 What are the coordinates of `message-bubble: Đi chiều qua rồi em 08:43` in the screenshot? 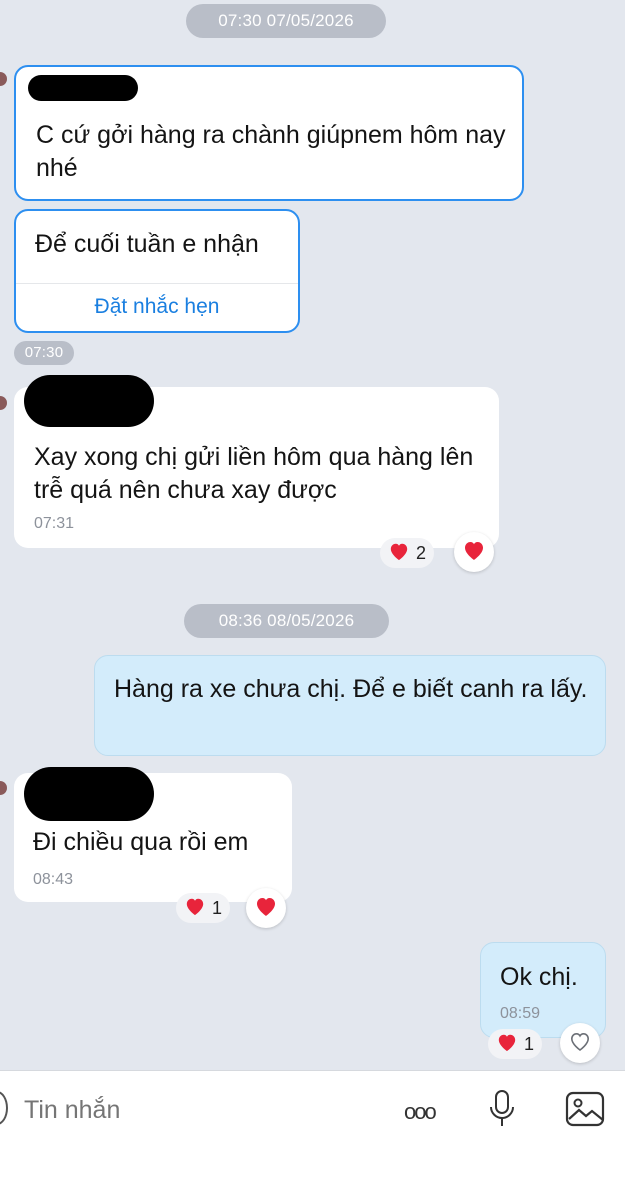 It's located at (153, 834).